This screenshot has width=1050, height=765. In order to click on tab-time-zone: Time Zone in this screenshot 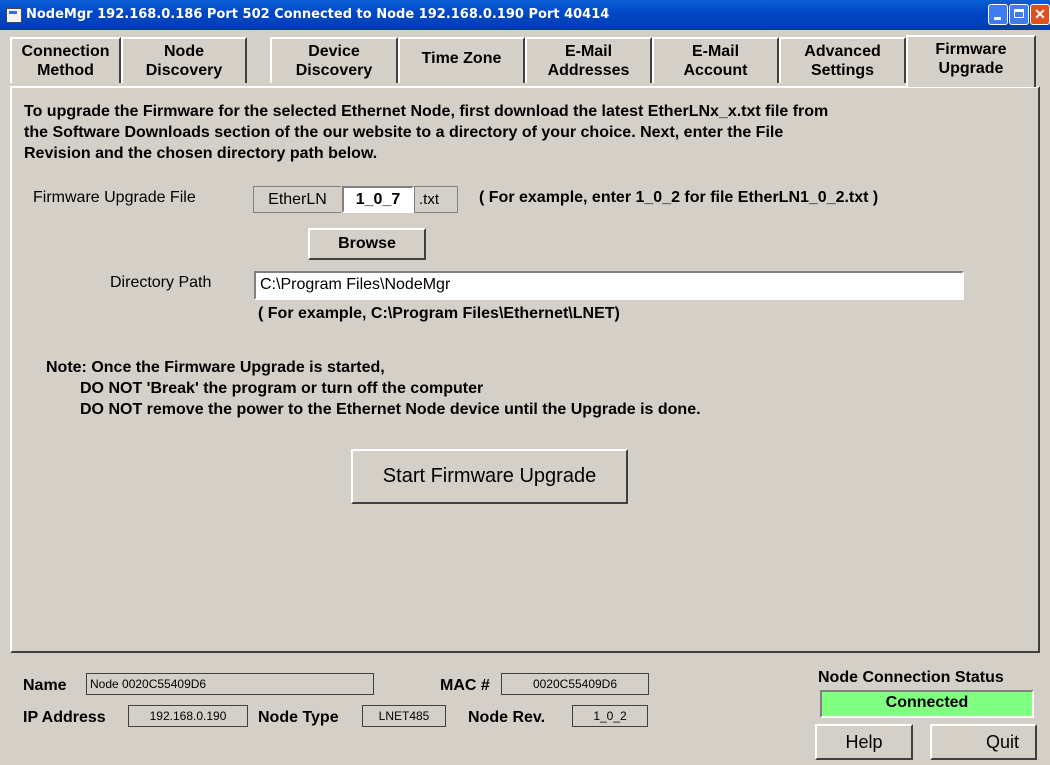, I will do `click(461, 60)`.